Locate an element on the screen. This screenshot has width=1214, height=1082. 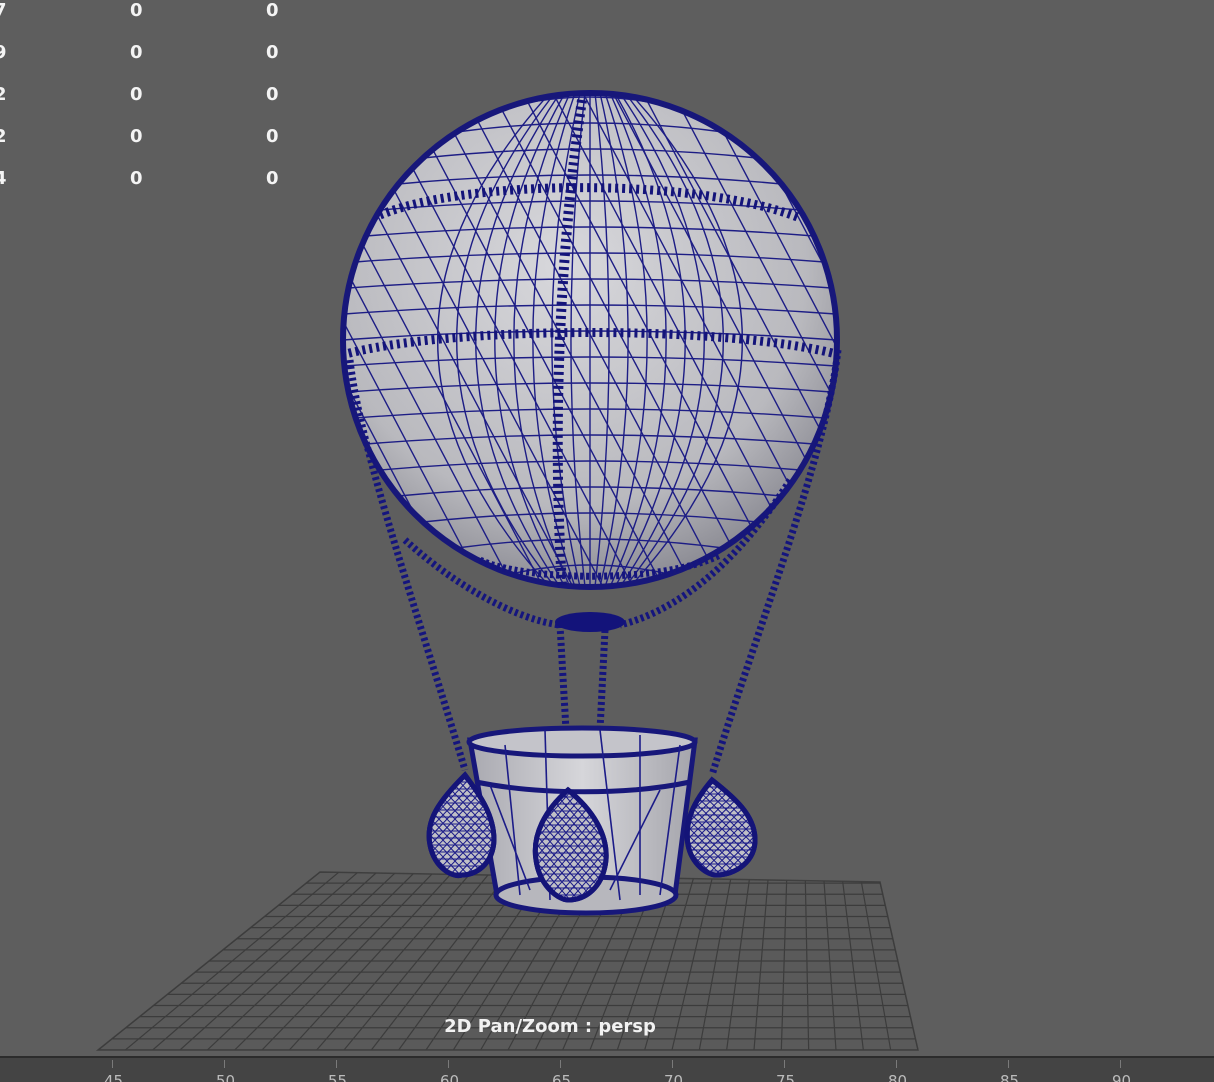
timeline-tick-label: 65 is located at coordinates (562, 1077).